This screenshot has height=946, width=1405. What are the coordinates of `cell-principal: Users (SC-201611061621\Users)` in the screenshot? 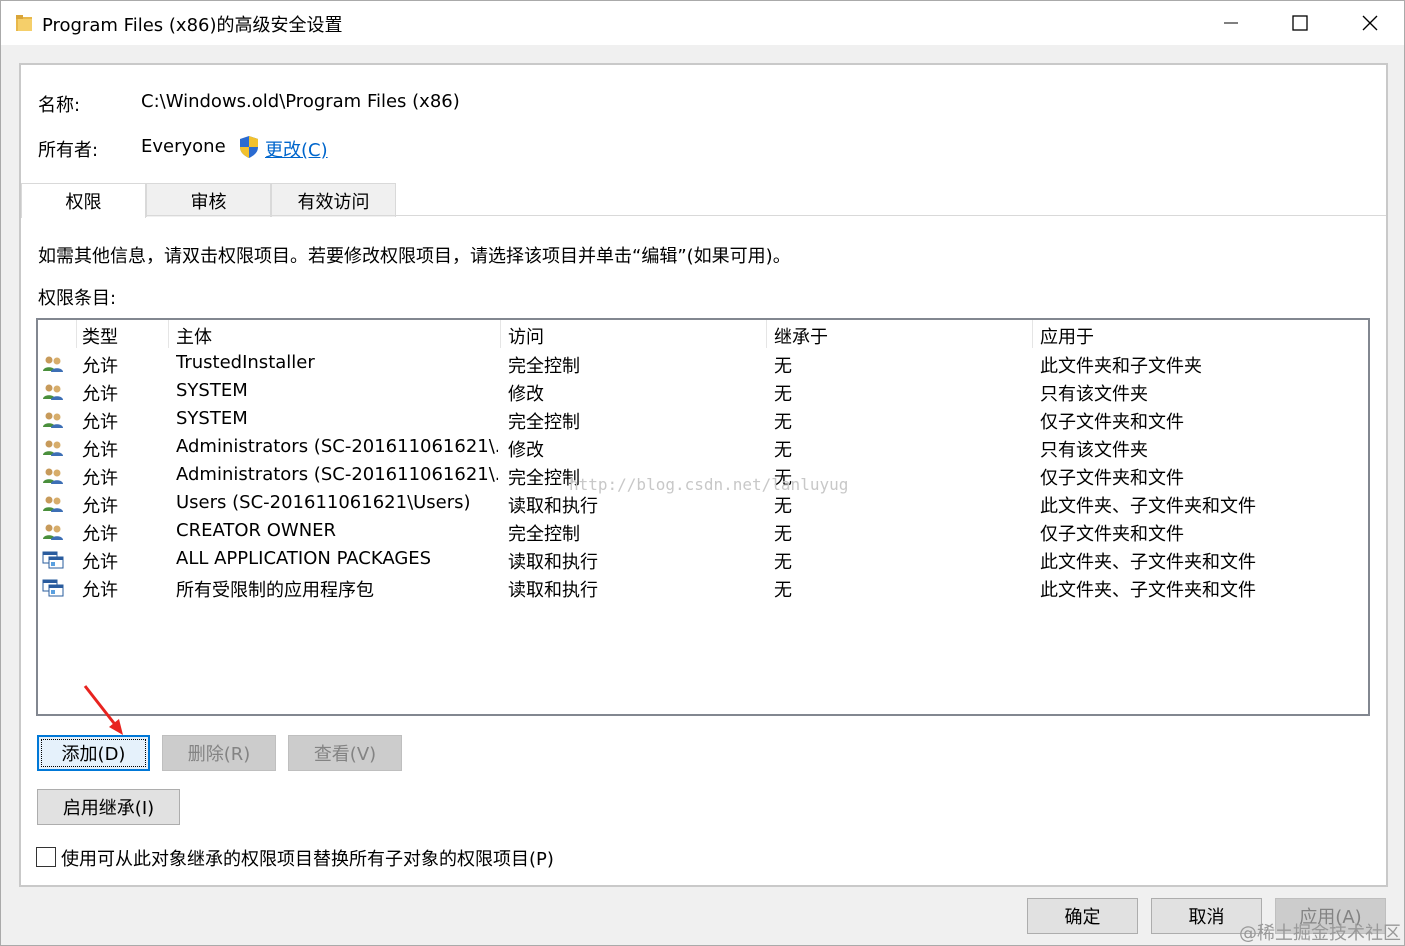 It's located at (323, 502).